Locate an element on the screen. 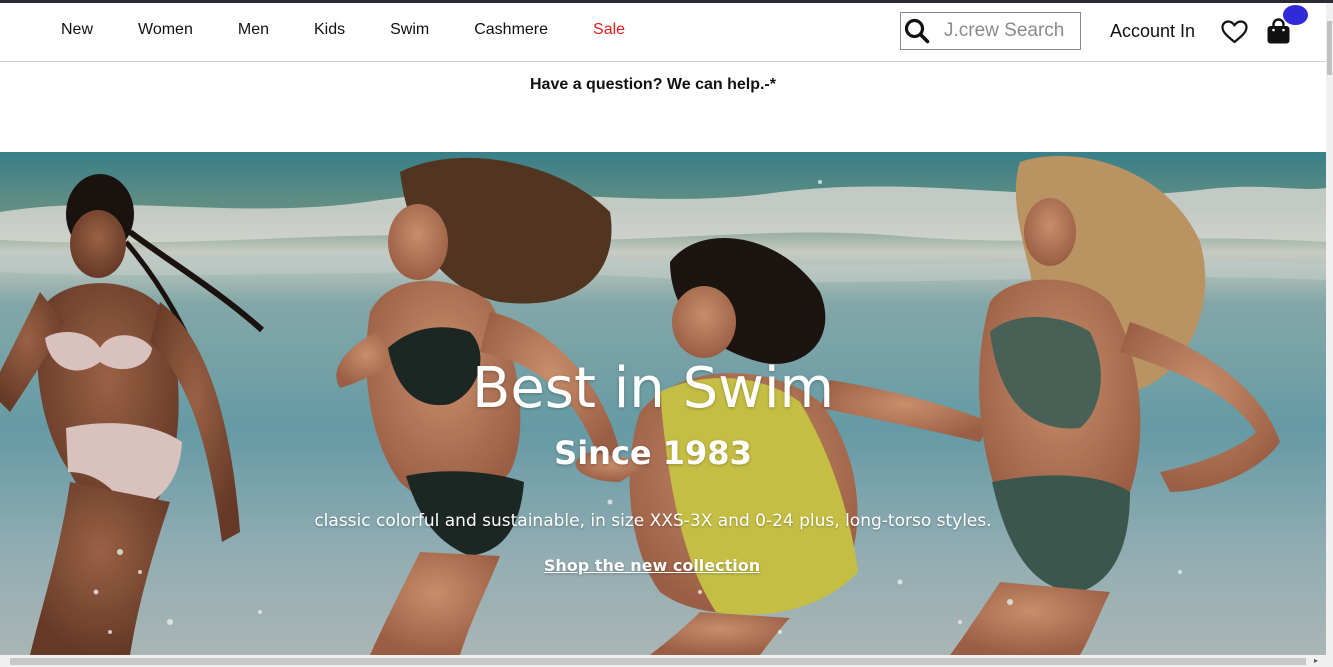  nav-item-kids: Kids is located at coordinates (329, 30).